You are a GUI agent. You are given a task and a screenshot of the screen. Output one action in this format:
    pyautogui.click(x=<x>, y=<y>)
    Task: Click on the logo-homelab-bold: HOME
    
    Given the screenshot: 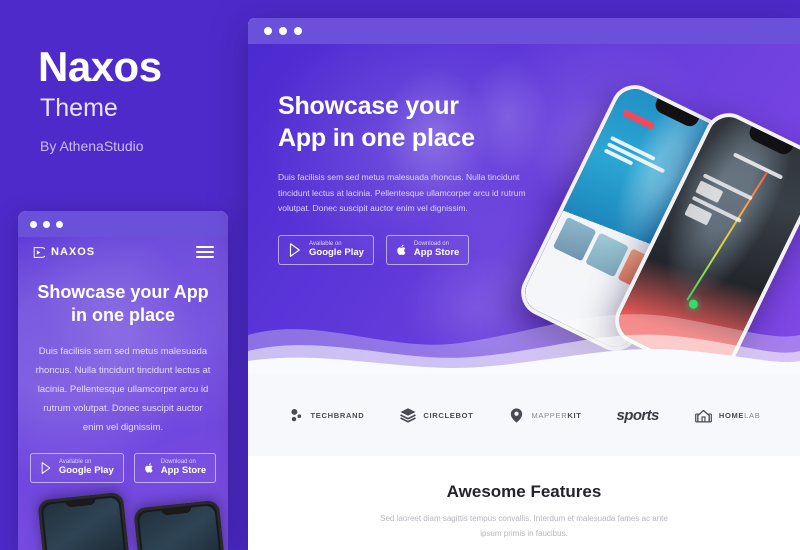 What is the action you would take?
    pyautogui.click(x=731, y=415)
    